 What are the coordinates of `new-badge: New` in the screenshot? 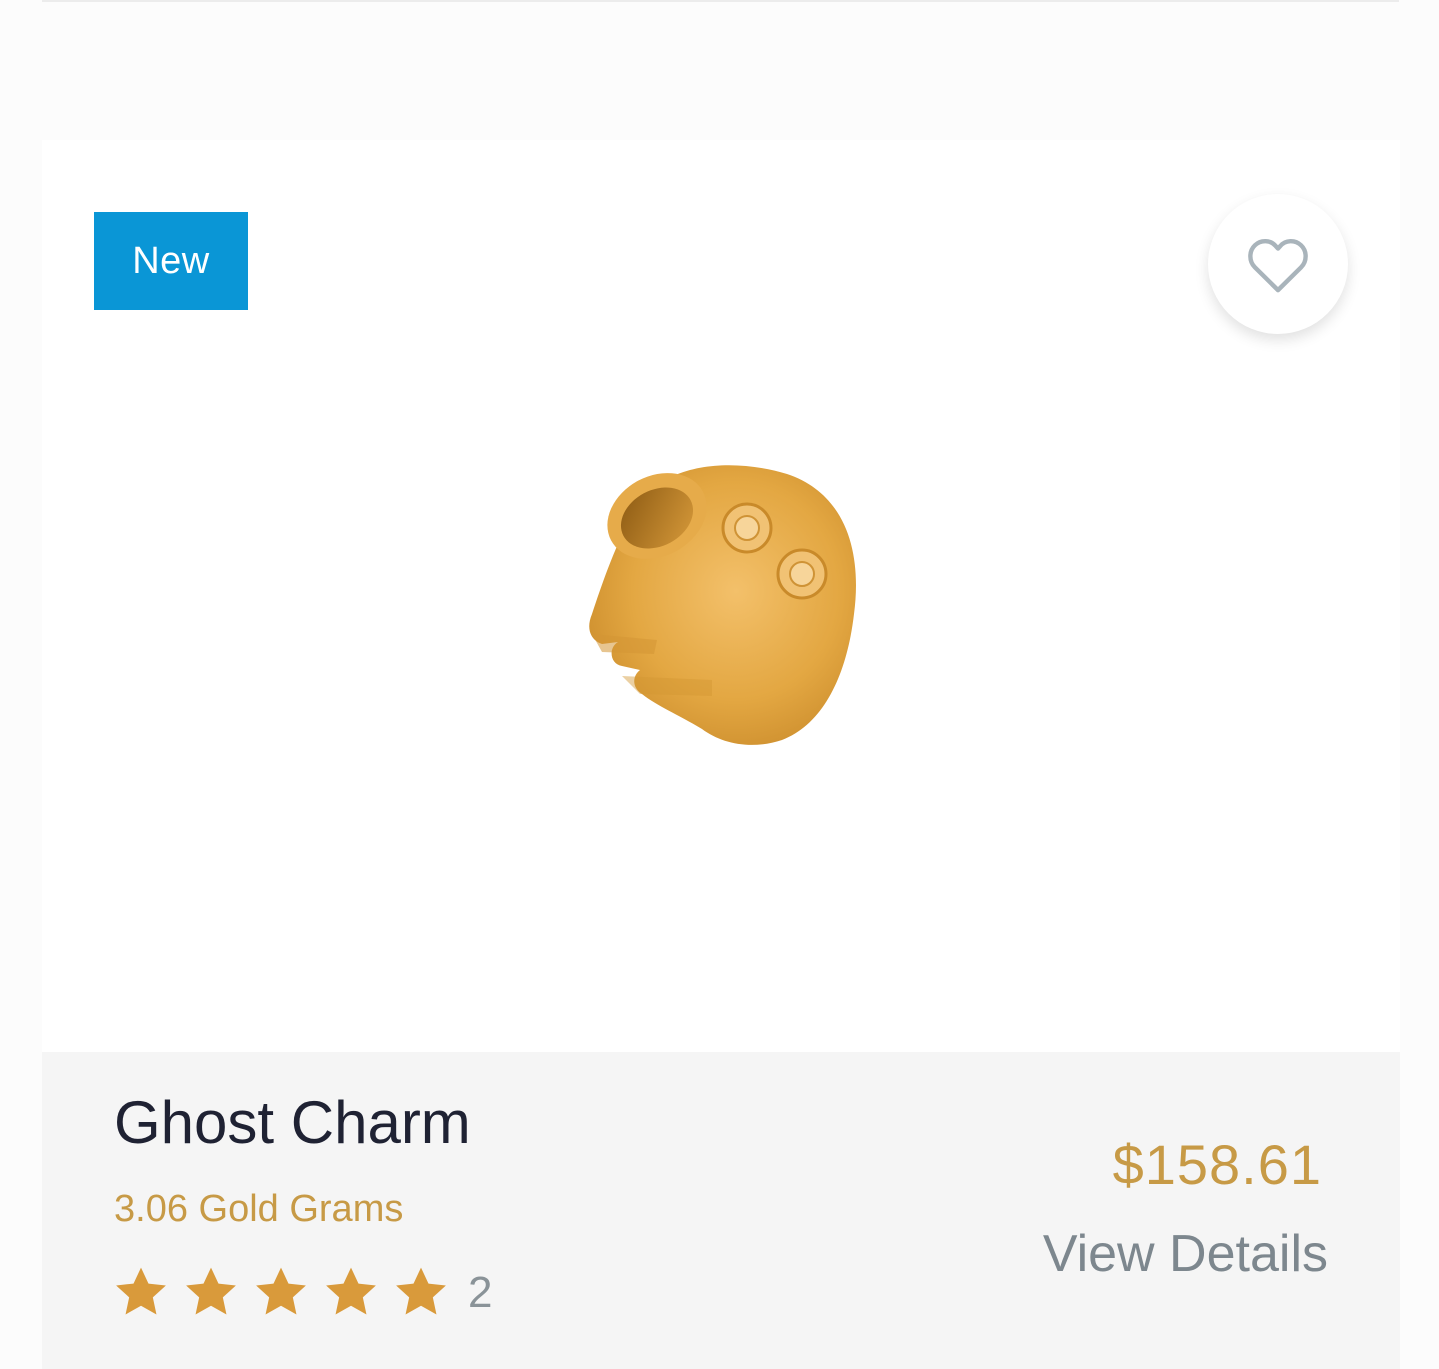 It's located at (171, 261).